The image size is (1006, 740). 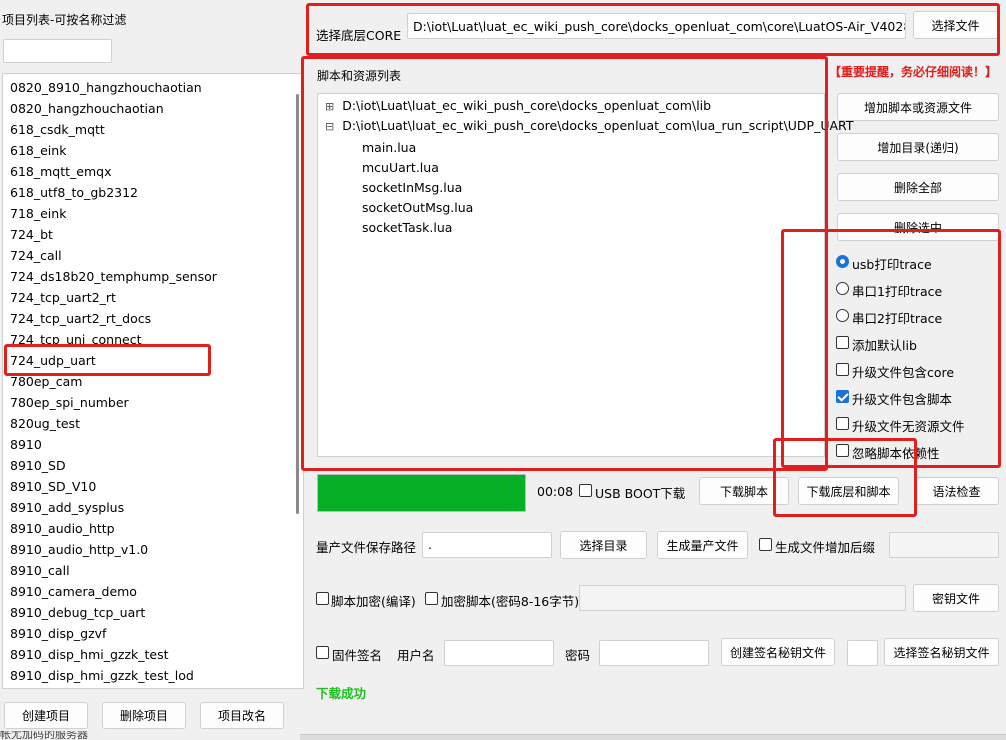 What do you see at coordinates (153, 444) in the screenshot?
I see `project-list-item: 8910` at bounding box center [153, 444].